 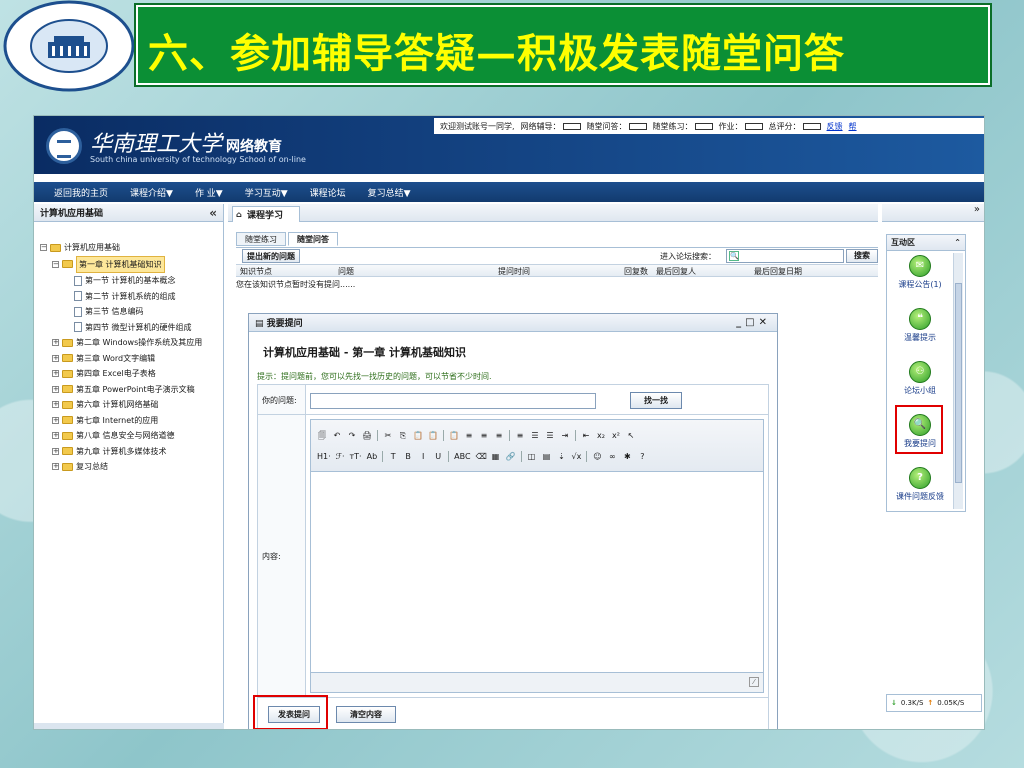 I want to click on editor-tool-icon: ?, so click(x=642, y=457).